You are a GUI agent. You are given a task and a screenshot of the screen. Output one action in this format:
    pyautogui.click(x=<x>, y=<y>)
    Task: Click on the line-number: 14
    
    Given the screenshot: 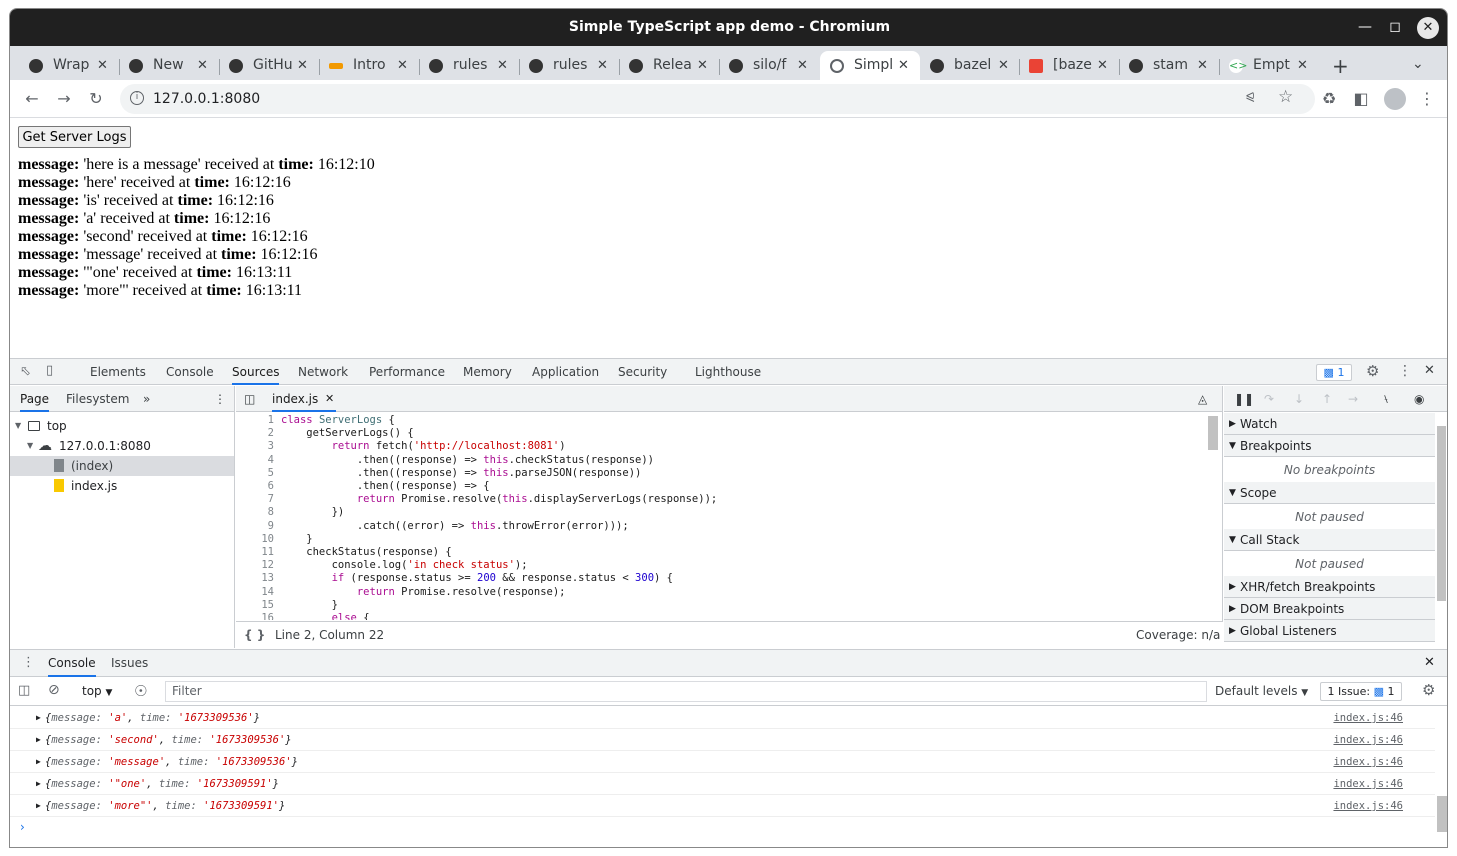 What is the action you would take?
    pyautogui.click(x=255, y=592)
    